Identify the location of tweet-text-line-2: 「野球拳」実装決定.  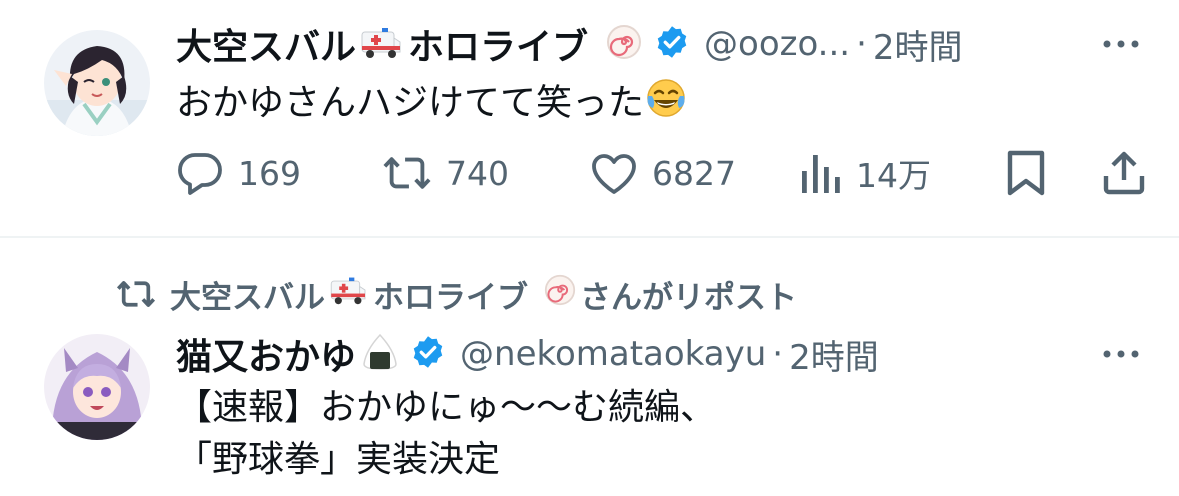
(338, 459).